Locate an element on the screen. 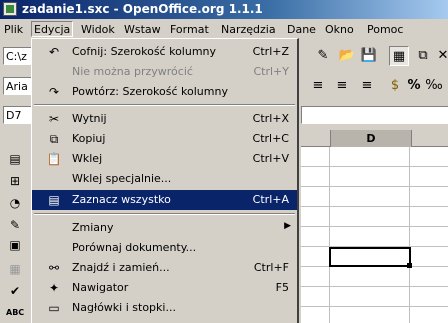  url-field: C:\z is located at coordinates (18, 56).